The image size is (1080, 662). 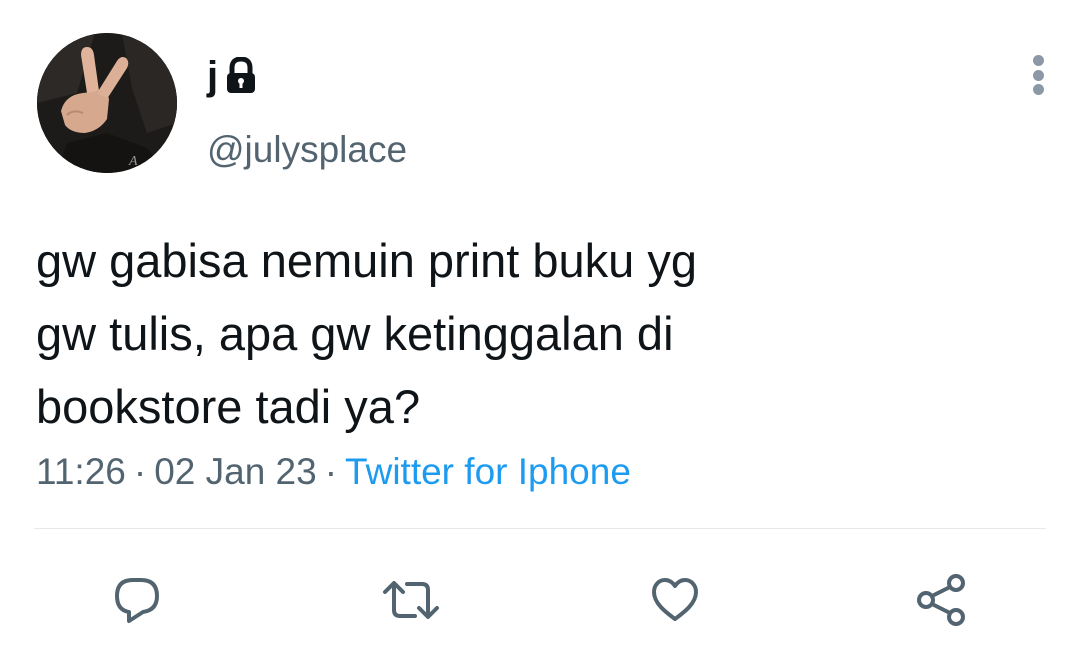 What do you see at coordinates (355, 333) in the screenshot?
I see `tweet-text-line: gw tulis, apa gw ketinggalan di` at bounding box center [355, 333].